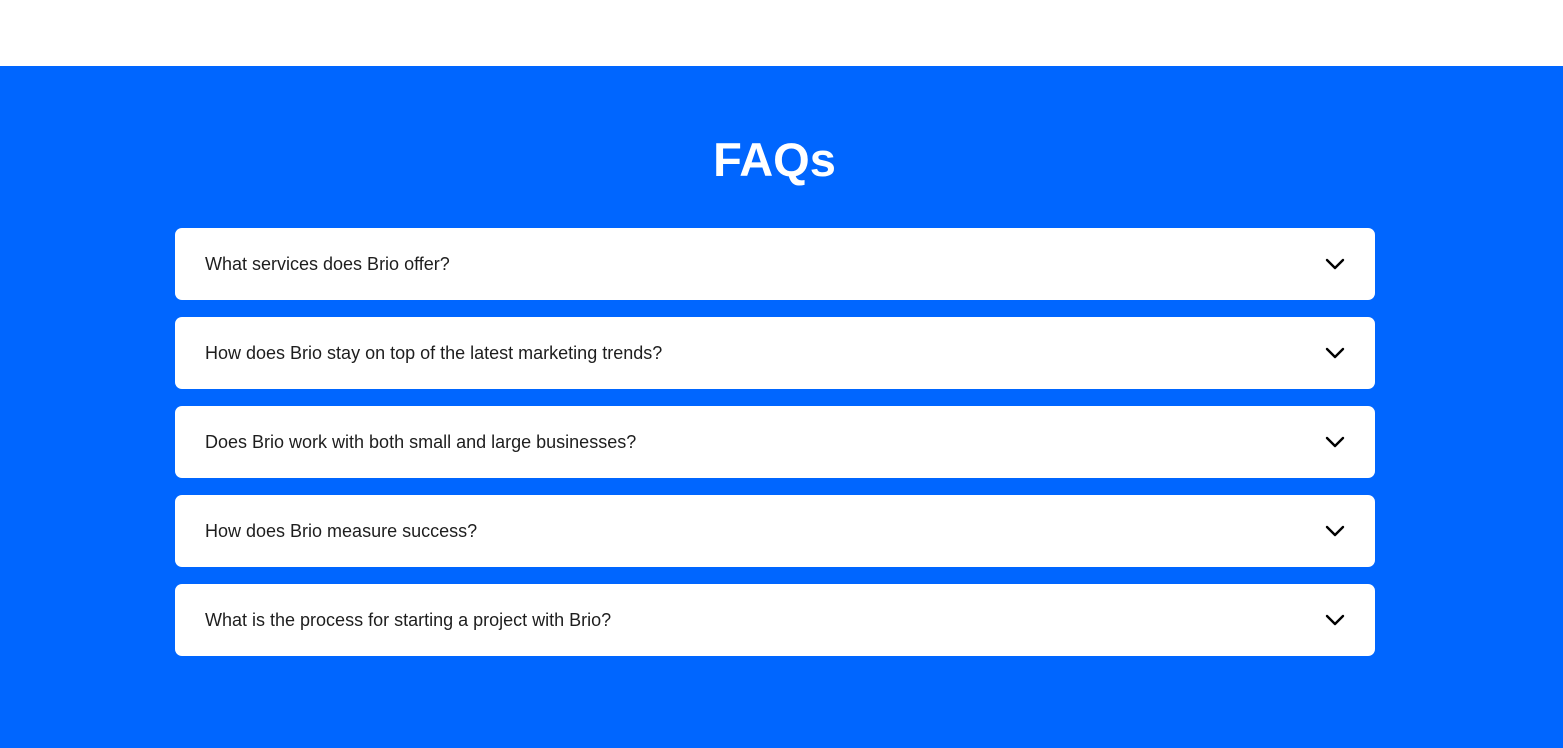 This screenshot has height=748, width=1563. What do you see at coordinates (327, 263) in the screenshot?
I see `faq-question: What services does Brio offer?` at bounding box center [327, 263].